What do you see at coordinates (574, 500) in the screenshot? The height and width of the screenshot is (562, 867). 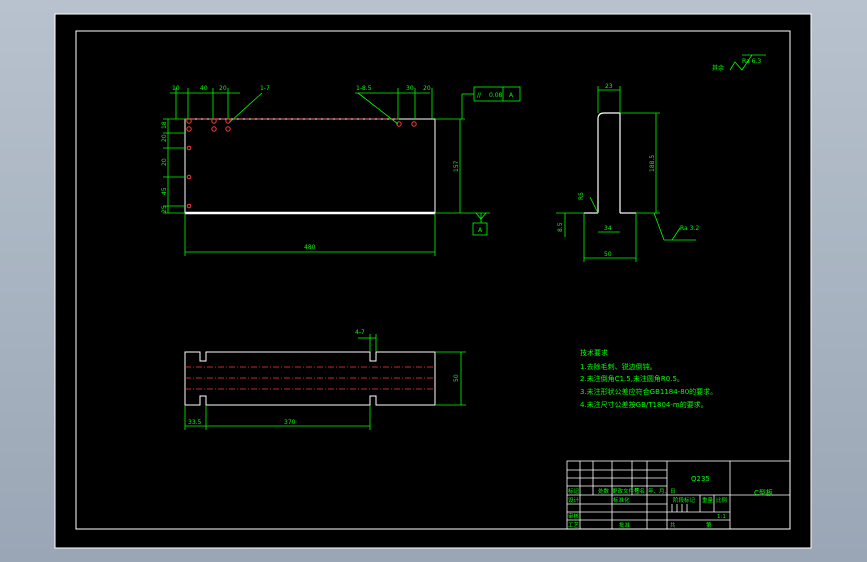 I see `title-cell: 设计` at bounding box center [574, 500].